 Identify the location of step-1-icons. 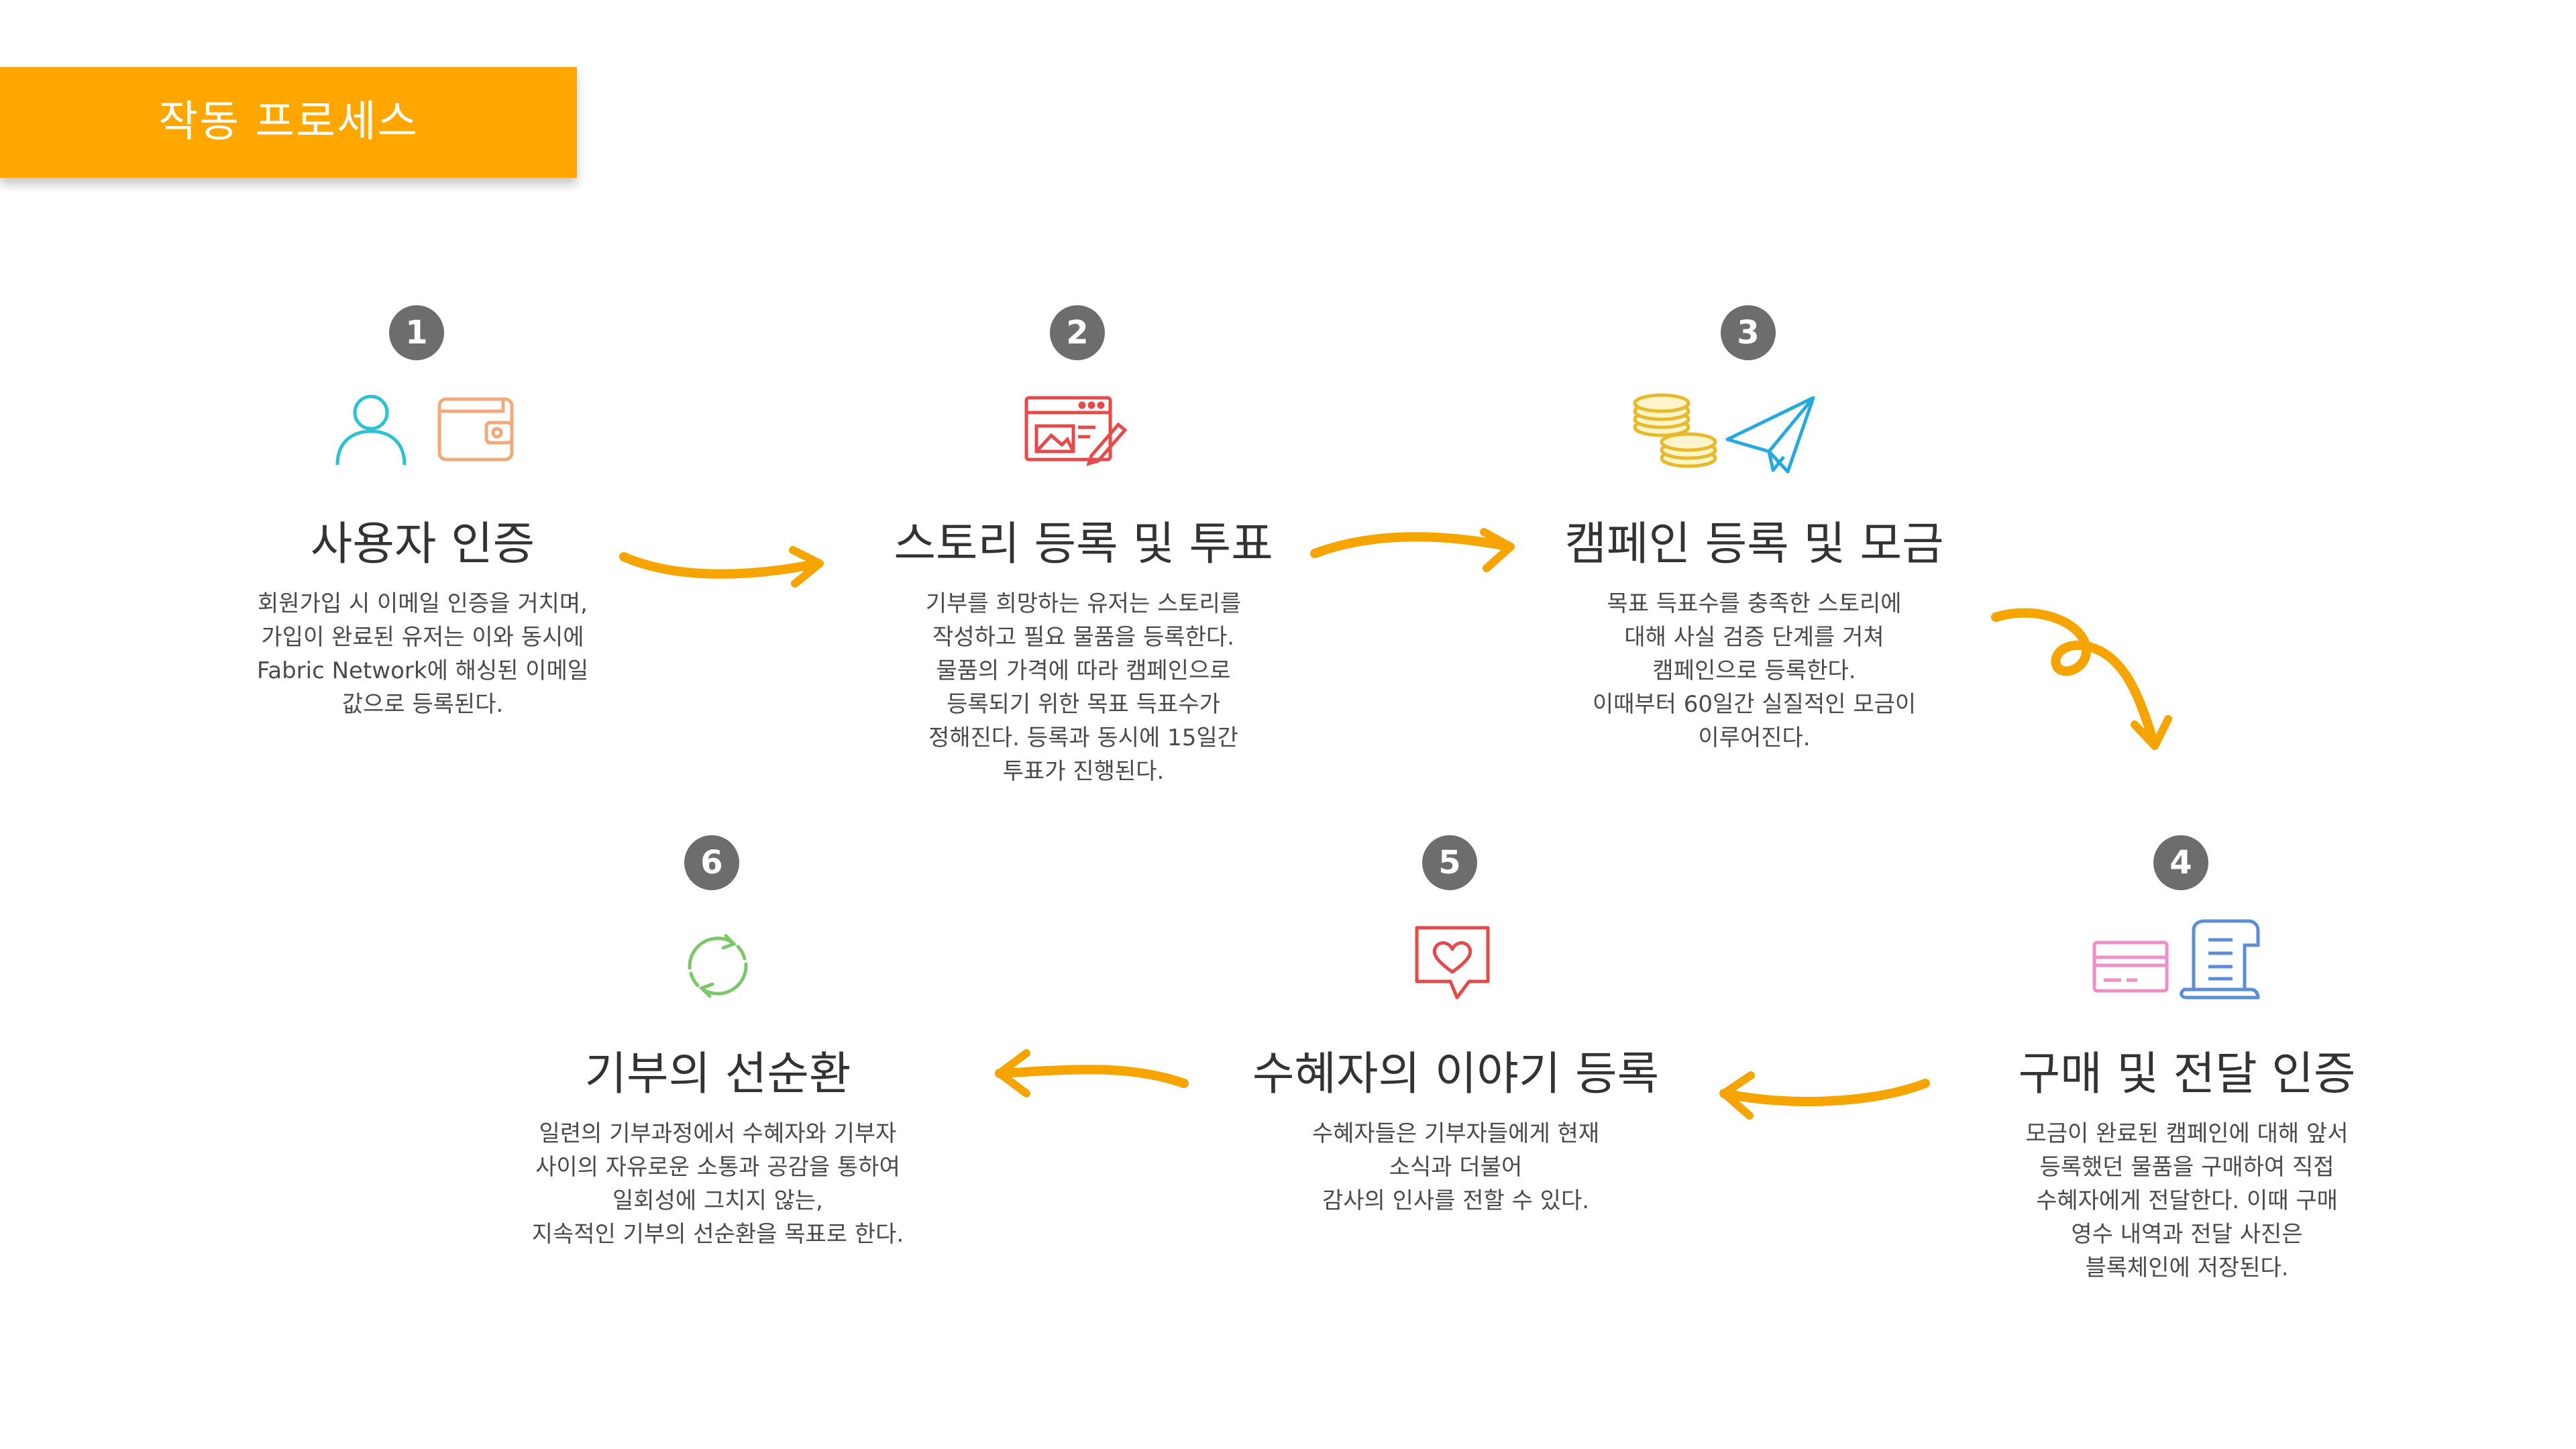
(424, 430).